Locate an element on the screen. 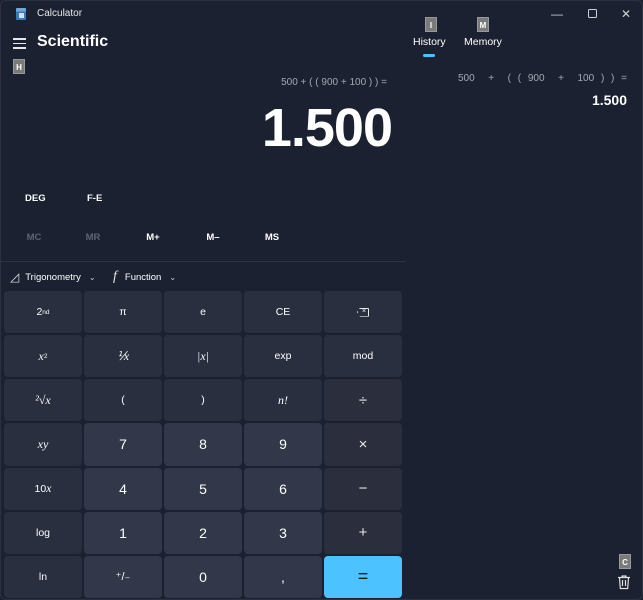 The image size is (643, 600). trash-icon is located at coordinates (624, 582).